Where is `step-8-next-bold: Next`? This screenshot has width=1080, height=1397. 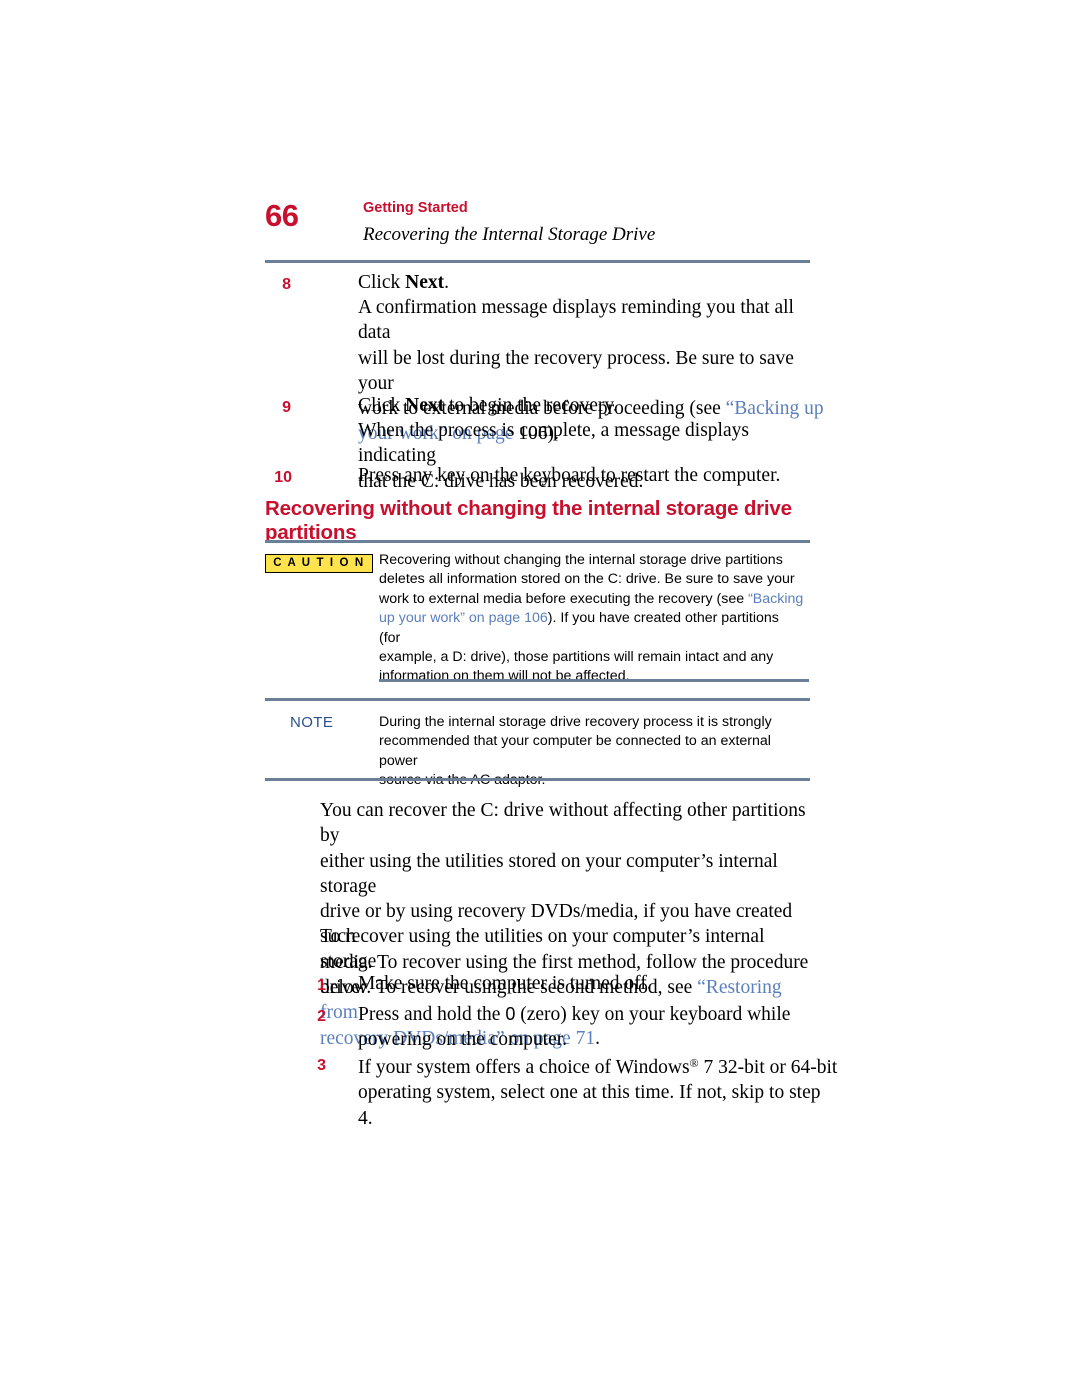 step-8-next-bold: Next is located at coordinates (425, 282).